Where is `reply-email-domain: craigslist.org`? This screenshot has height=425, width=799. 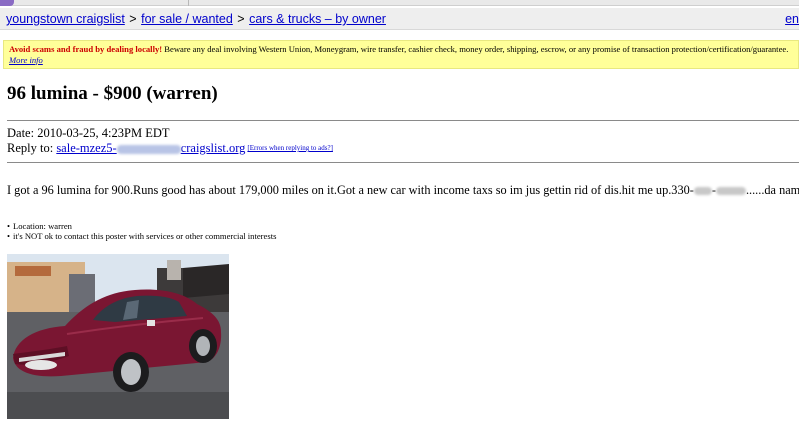 reply-email-domain: craigslist.org is located at coordinates (213, 148).